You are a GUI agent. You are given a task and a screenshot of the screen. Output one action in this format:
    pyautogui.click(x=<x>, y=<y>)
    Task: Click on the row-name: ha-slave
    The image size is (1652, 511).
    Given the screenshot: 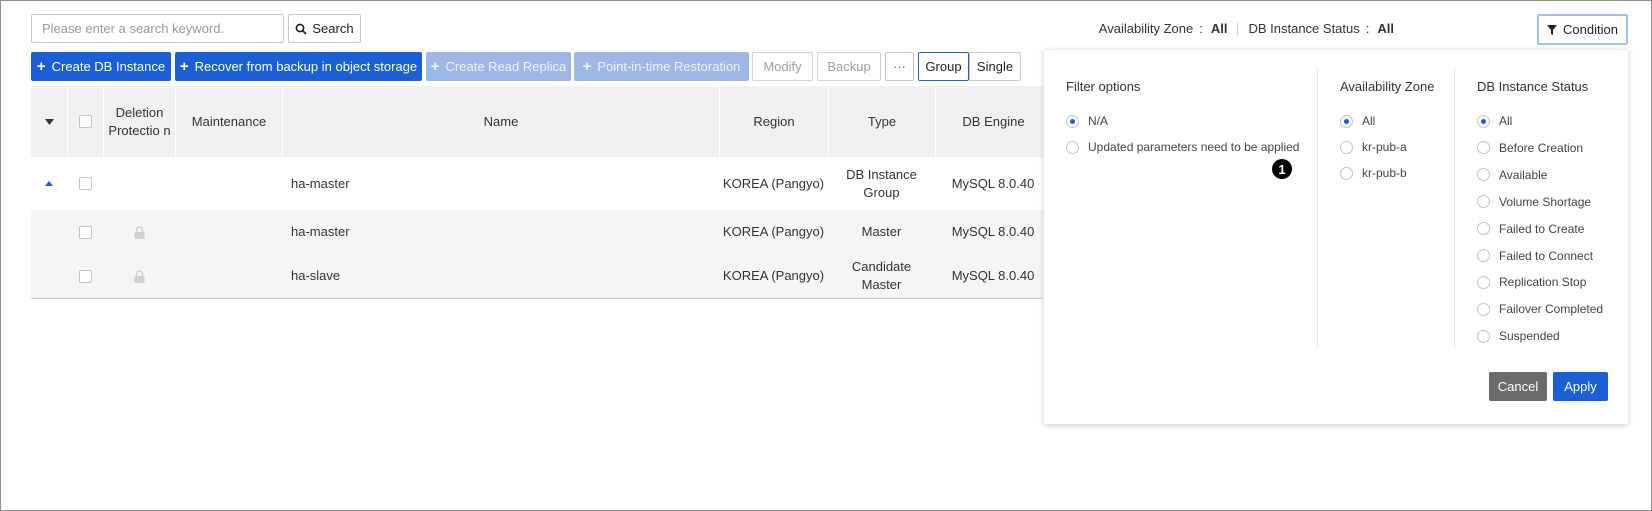 What is the action you would take?
    pyautogui.click(x=500, y=276)
    